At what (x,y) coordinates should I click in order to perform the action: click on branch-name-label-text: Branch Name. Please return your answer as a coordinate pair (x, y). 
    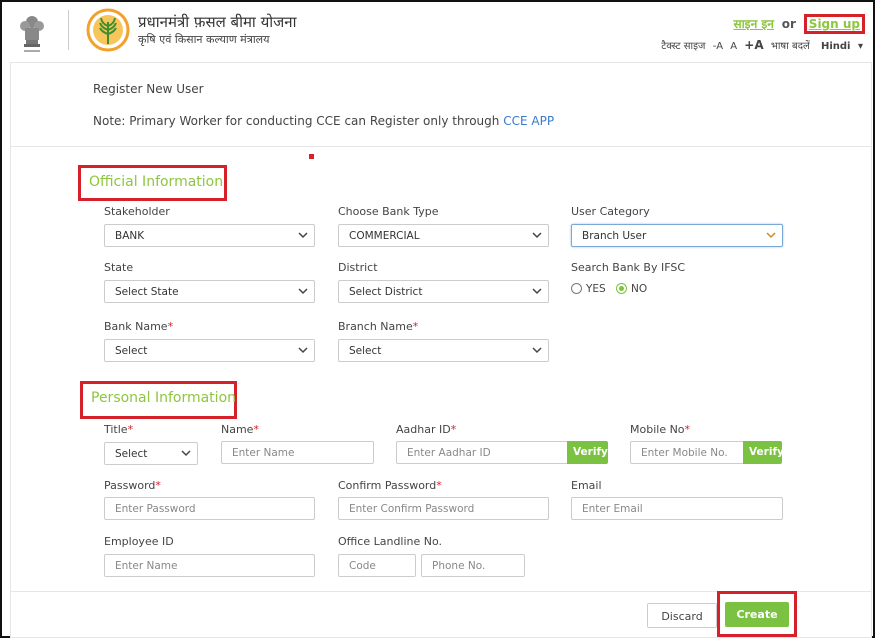
    Looking at the image, I should click on (375, 326).